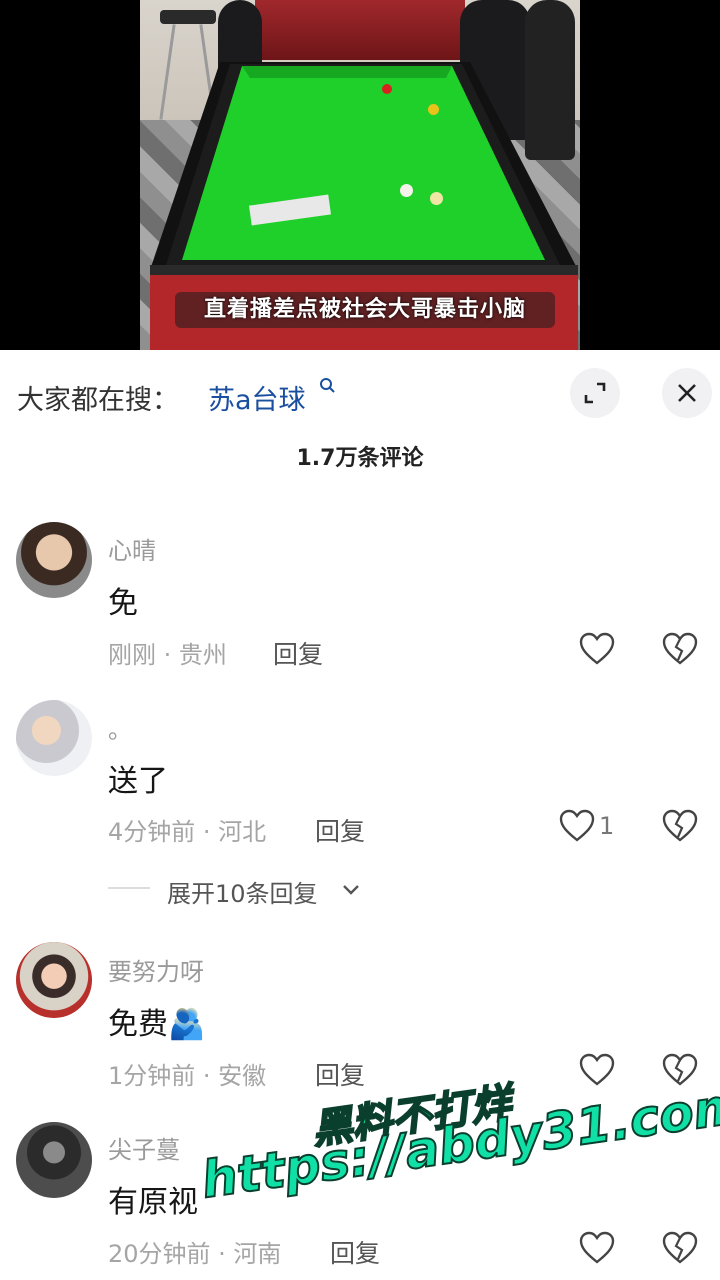  I want to click on comment-meta: 1分钟前 · 安徽, so click(187, 1076).